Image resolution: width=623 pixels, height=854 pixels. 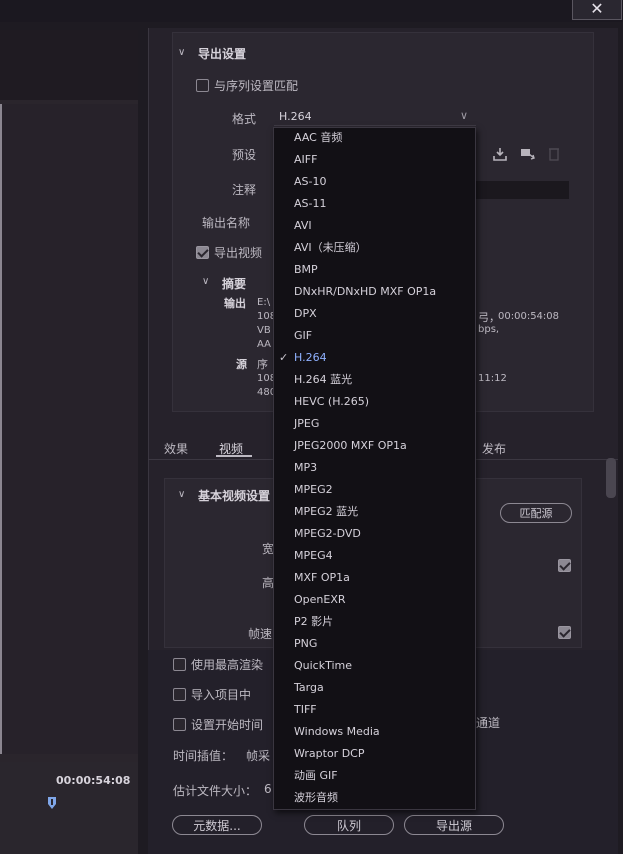 What do you see at coordinates (310, 357) in the screenshot?
I see `format-option-label: H.264` at bounding box center [310, 357].